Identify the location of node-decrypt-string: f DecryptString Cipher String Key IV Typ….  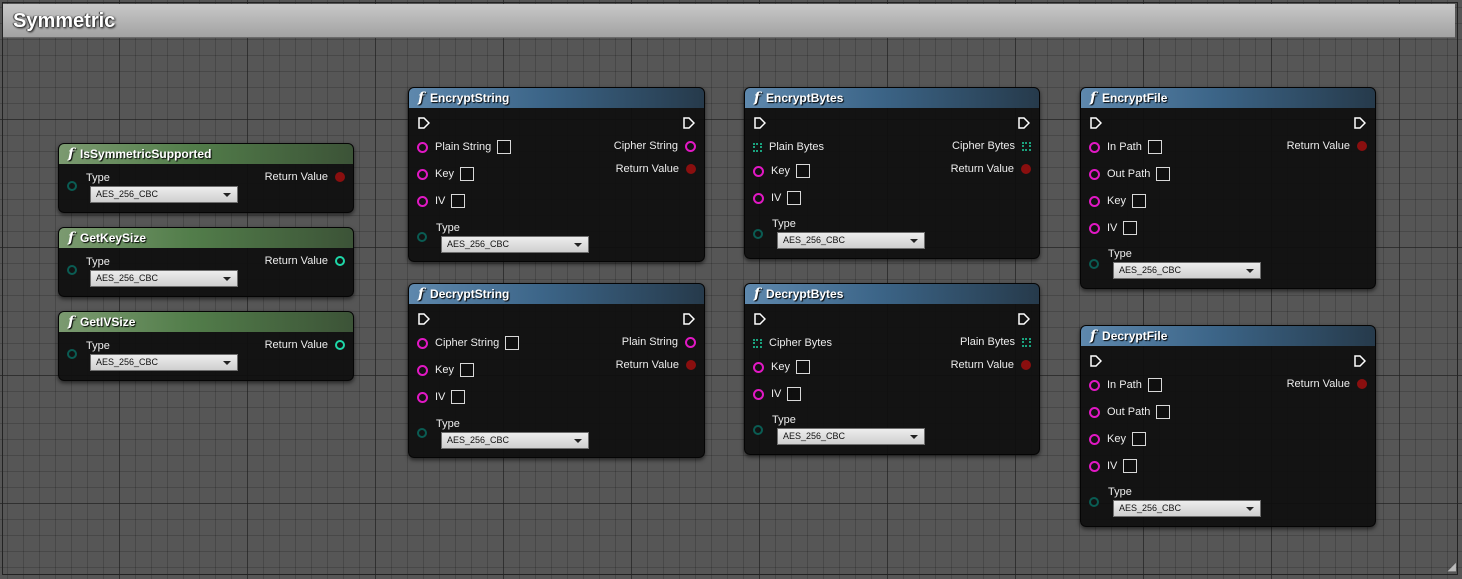
(556, 370).